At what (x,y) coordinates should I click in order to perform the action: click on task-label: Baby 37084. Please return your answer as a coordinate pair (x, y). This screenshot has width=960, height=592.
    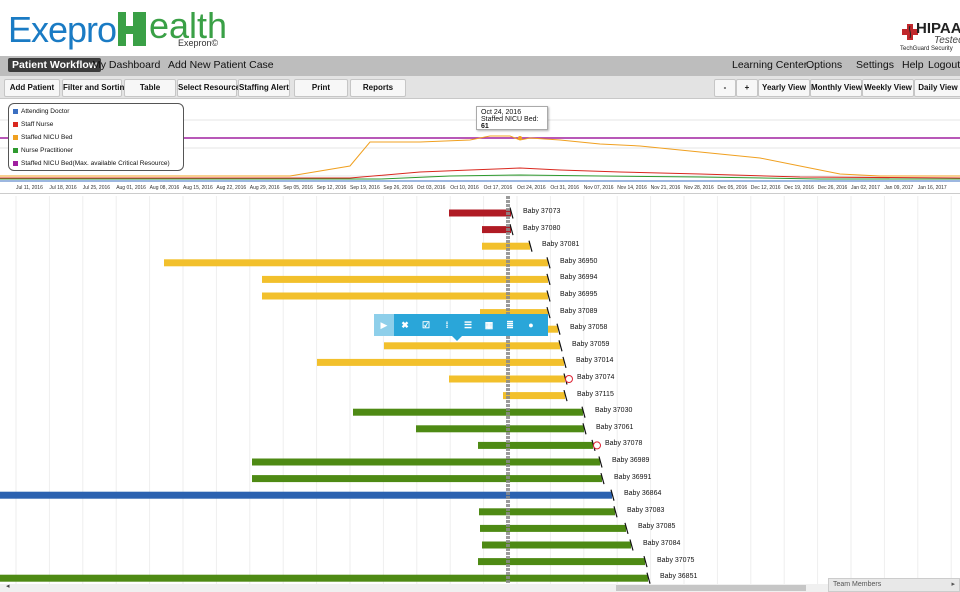
    Looking at the image, I should click on (661, 543).